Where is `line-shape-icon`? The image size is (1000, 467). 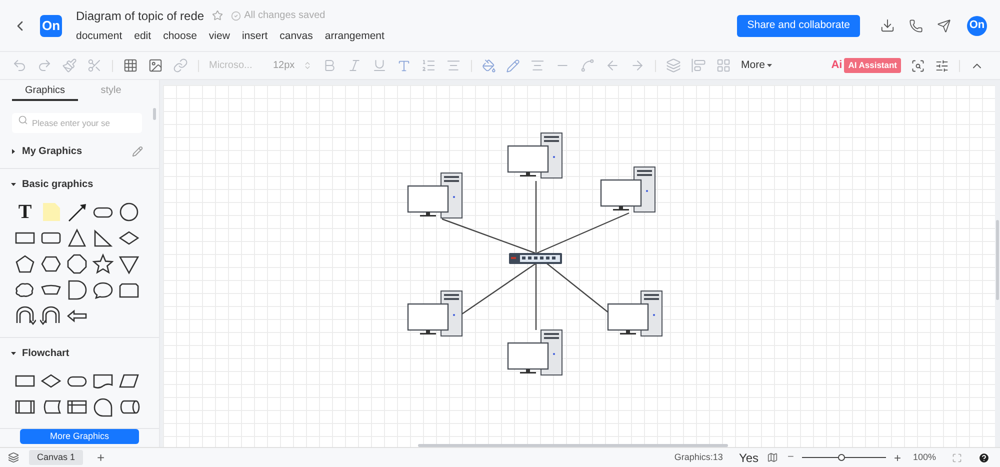
line-shape-icon is located at coordinates (77, 212).